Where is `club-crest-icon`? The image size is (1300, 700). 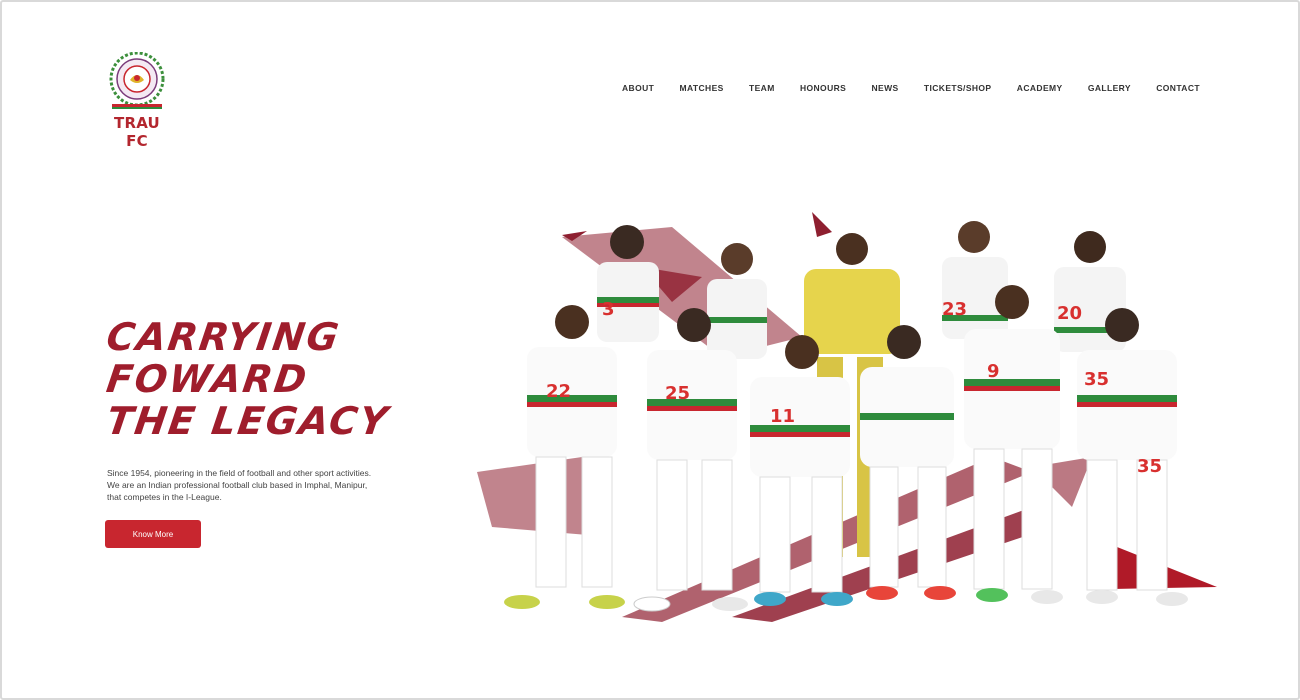
club-crest-icon is located at coordinates (137, 80).